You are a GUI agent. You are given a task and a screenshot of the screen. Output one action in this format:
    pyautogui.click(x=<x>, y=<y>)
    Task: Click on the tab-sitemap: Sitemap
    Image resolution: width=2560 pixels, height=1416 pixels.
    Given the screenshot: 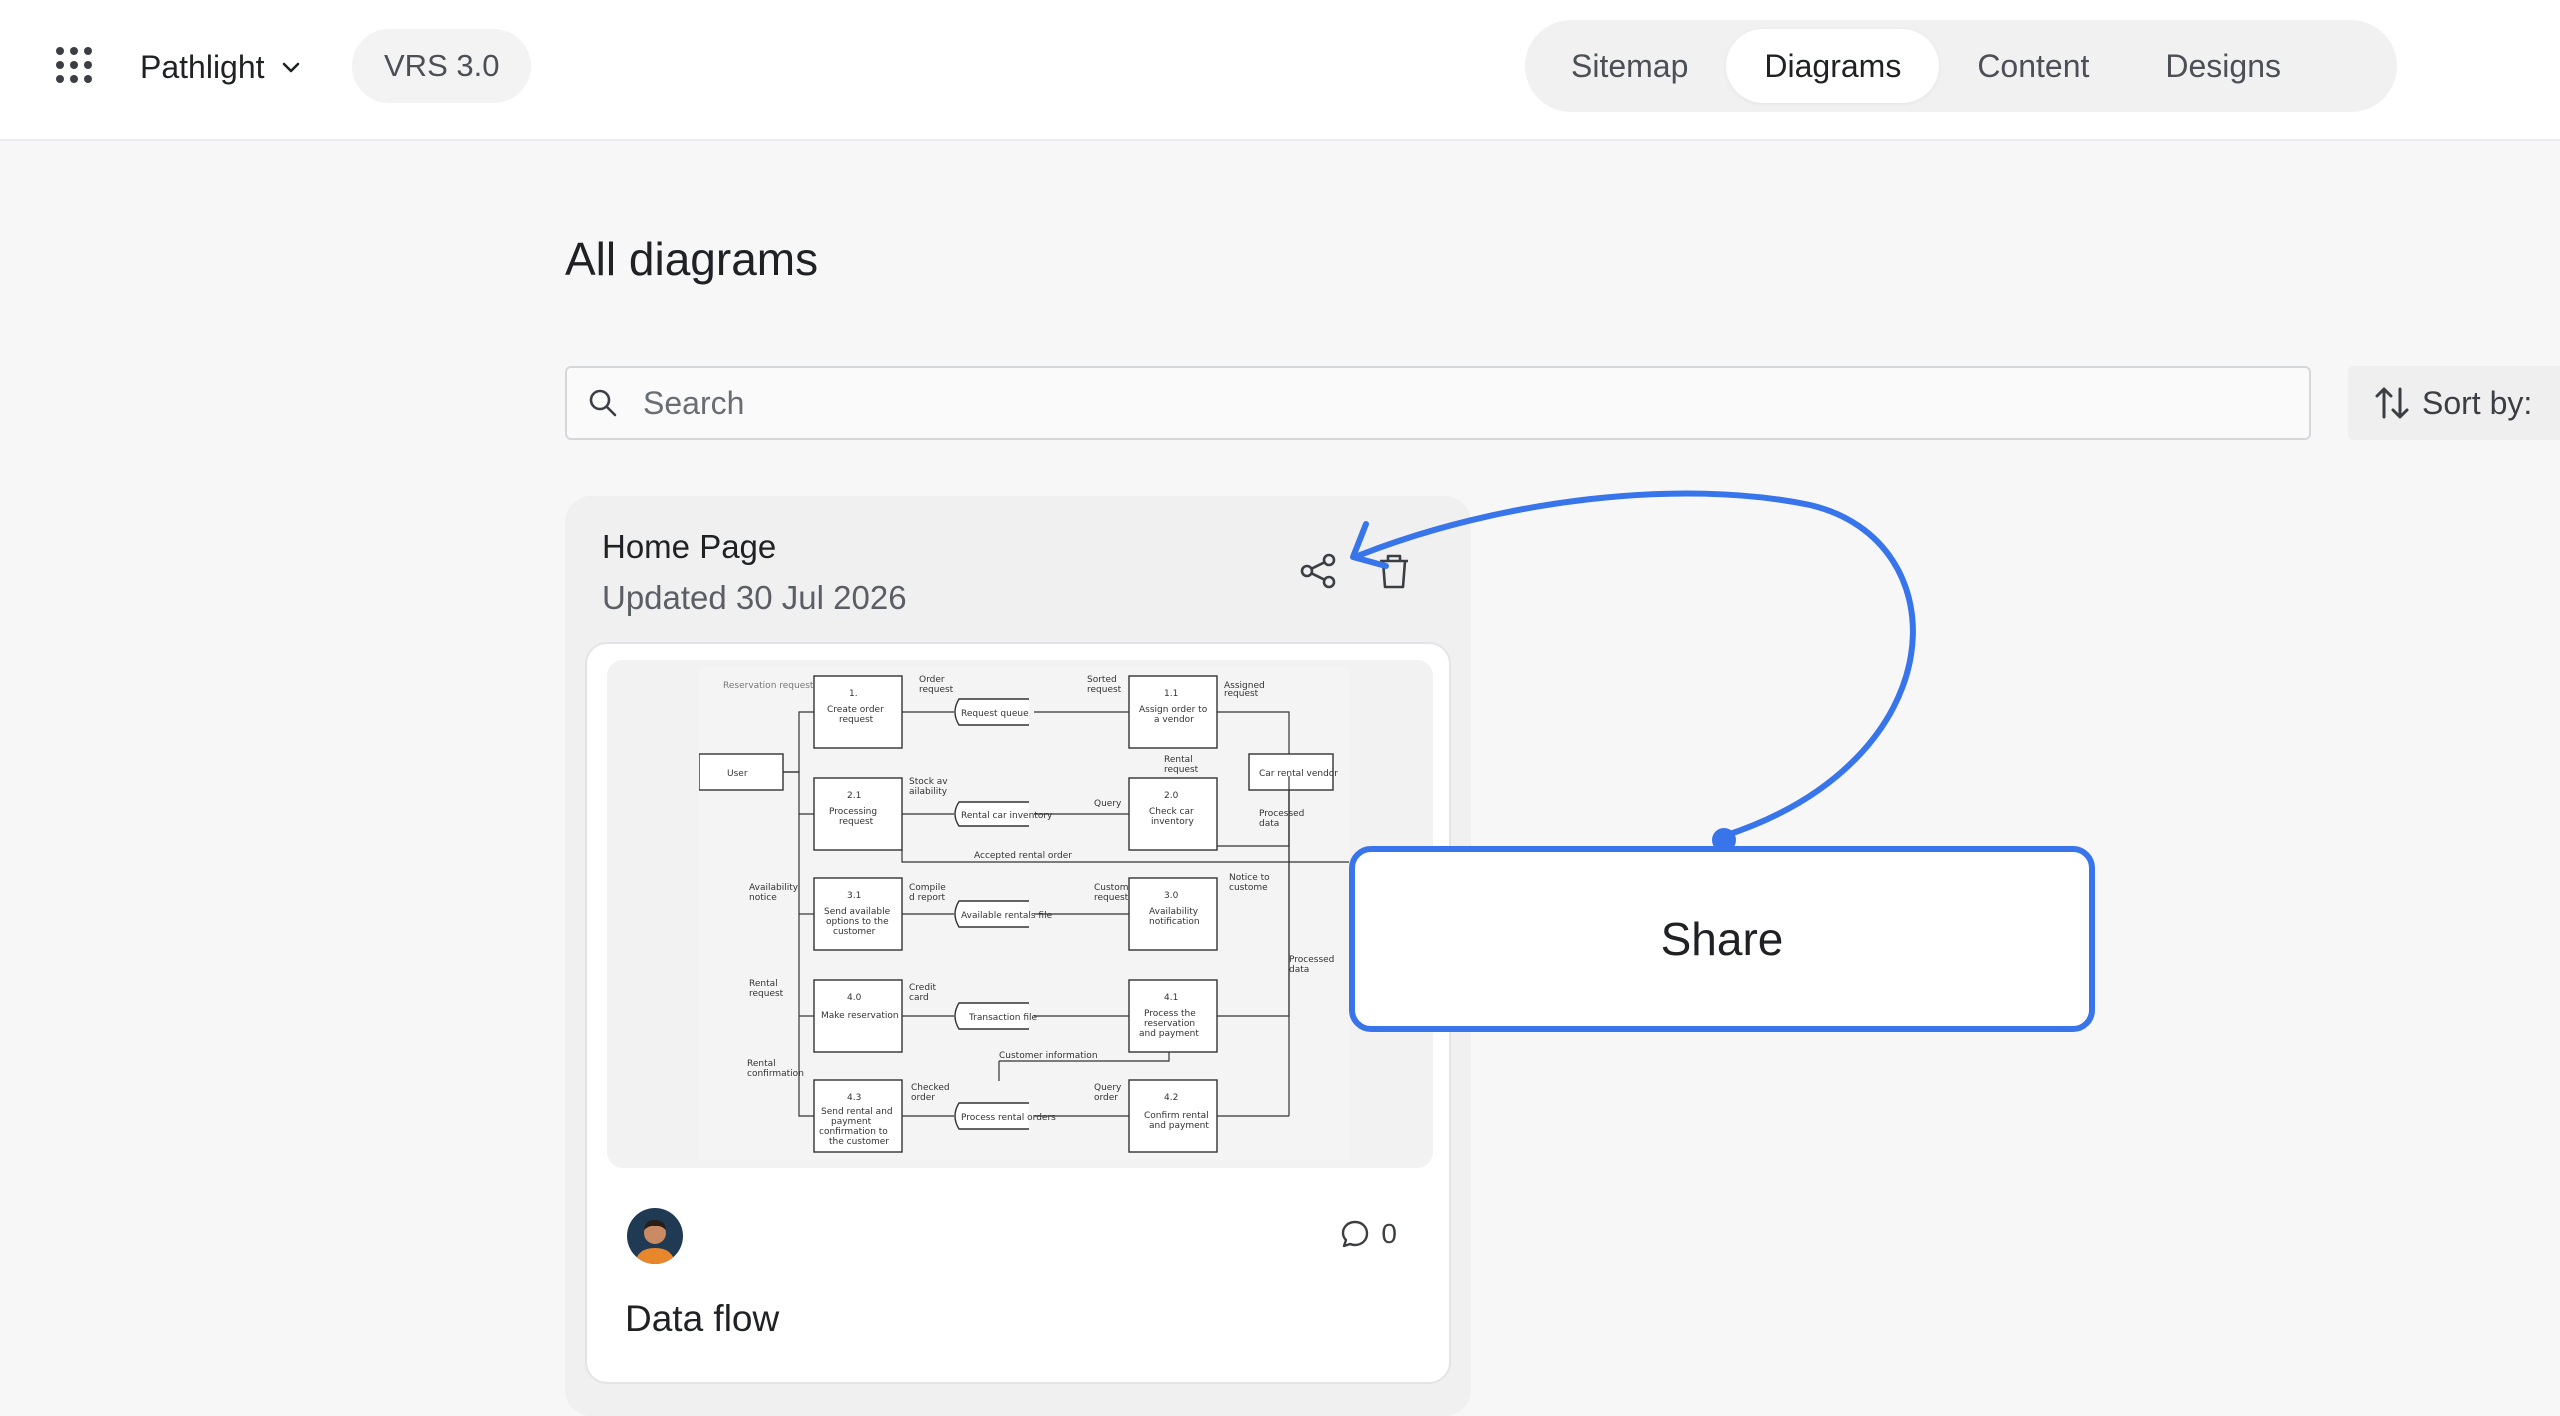 What is the action you would take?
    pyautogui.click(x=1629, y=66)
    